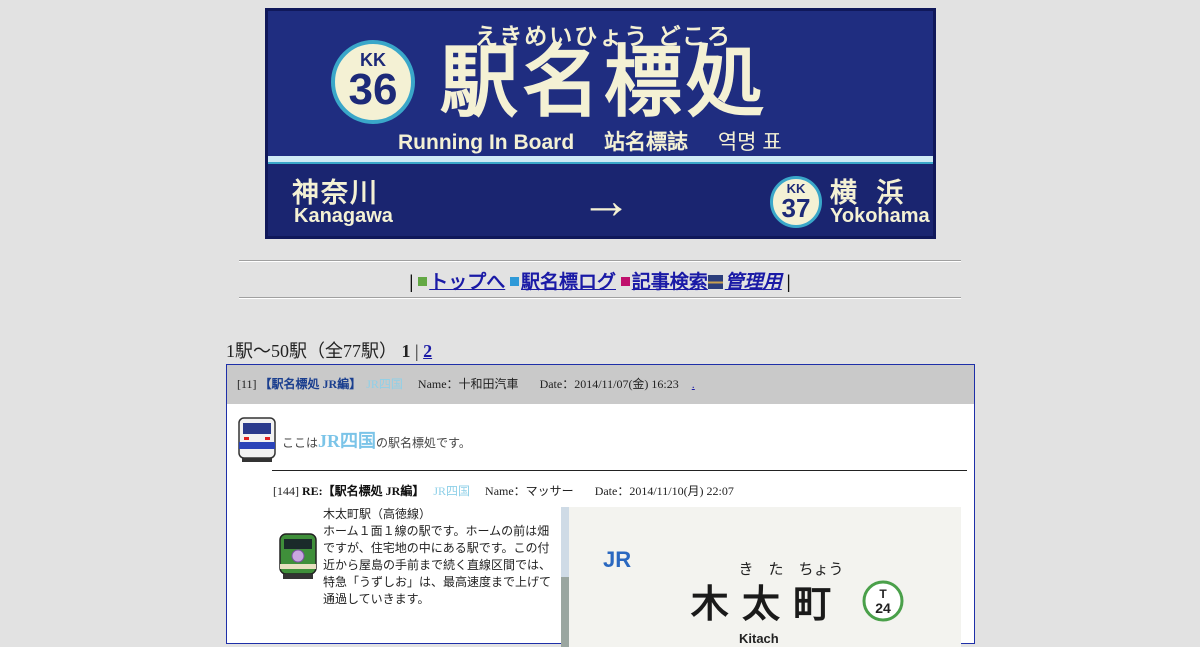 The width and height of the screenshot is (1200, 647). Describe the element at coordinates (452, 491) in the screenshot. I see `reply-category: JR四国` at that location.